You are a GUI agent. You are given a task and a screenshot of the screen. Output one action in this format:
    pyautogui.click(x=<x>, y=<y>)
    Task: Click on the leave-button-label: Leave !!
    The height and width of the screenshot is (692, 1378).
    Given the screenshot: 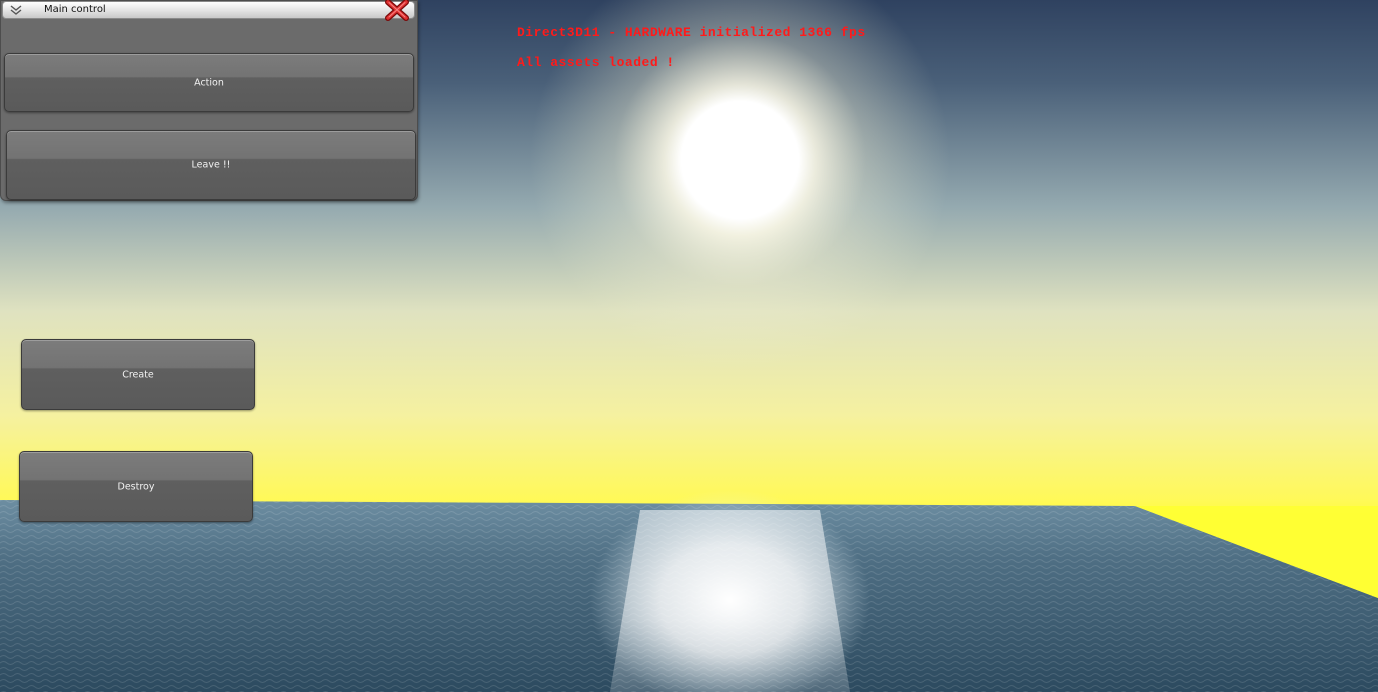 What is the action you would take?
    pyautogui.click(x=211, y=165)
    